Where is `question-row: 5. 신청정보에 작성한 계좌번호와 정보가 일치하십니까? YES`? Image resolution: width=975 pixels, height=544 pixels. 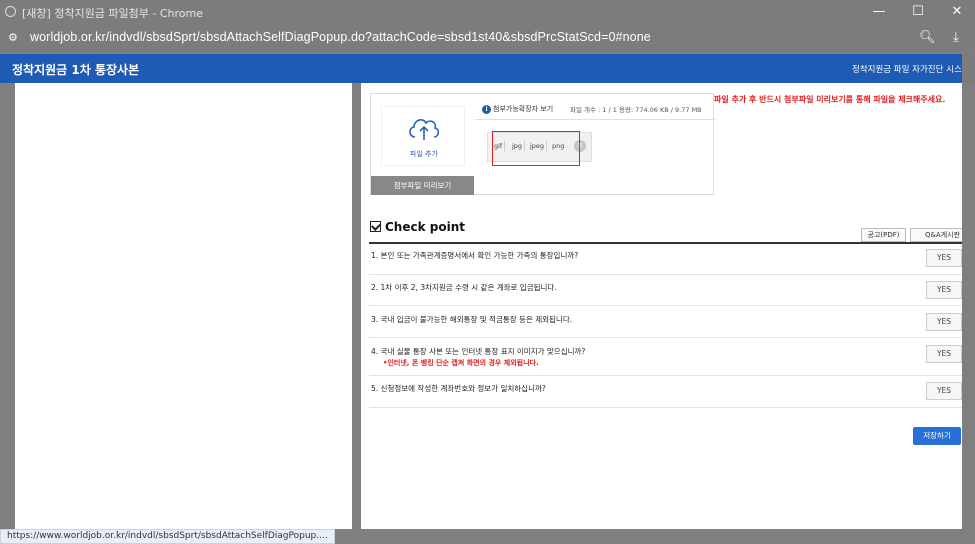
question-row: 5. 신청정보에 작성한 계좌번호와 정보가 일치하십니까? YES is located at coordinates (672, 392).